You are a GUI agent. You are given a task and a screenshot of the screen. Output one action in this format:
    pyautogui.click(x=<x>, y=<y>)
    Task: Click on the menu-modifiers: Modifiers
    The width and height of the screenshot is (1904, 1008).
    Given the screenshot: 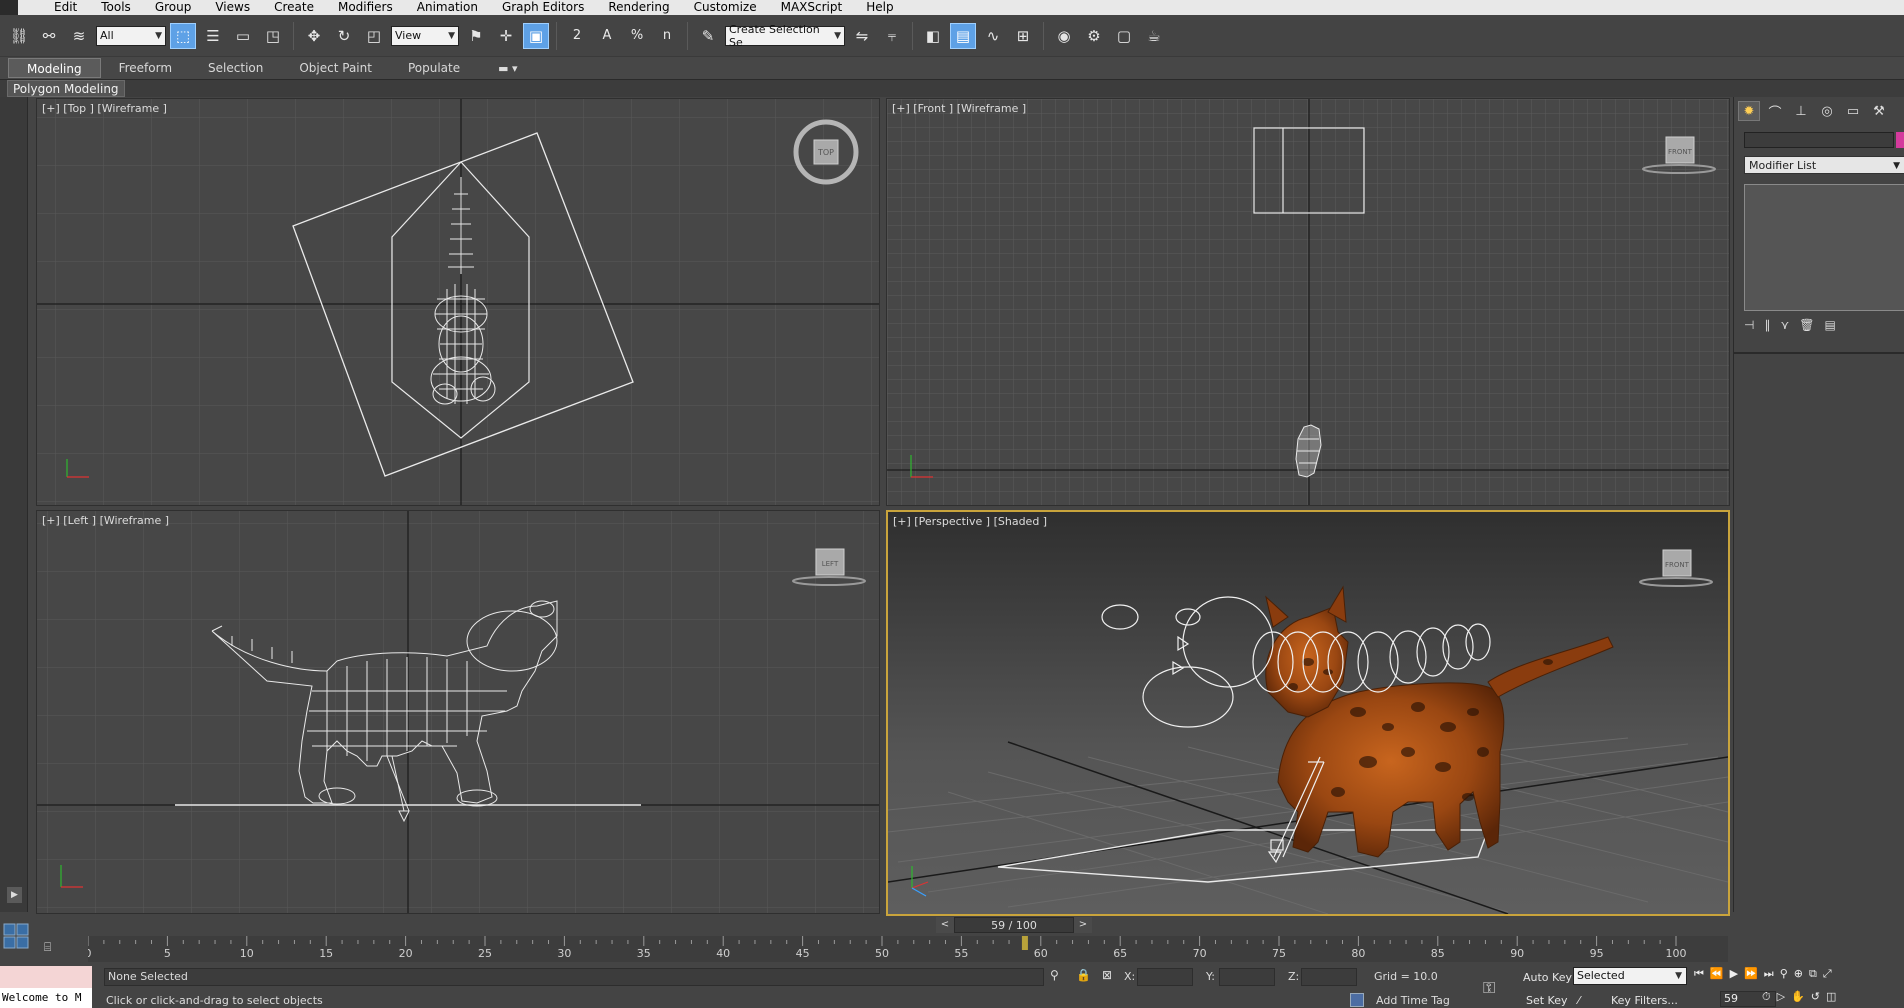 What is the action you would take?
    pyautogui.click(x=365, y=7)
    